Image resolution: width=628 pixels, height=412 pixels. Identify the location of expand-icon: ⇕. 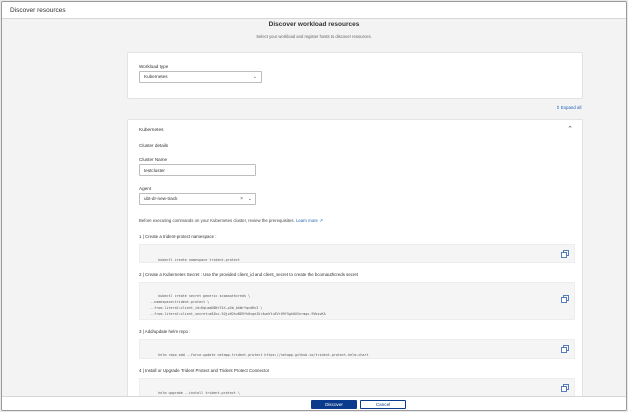
(558, 107).